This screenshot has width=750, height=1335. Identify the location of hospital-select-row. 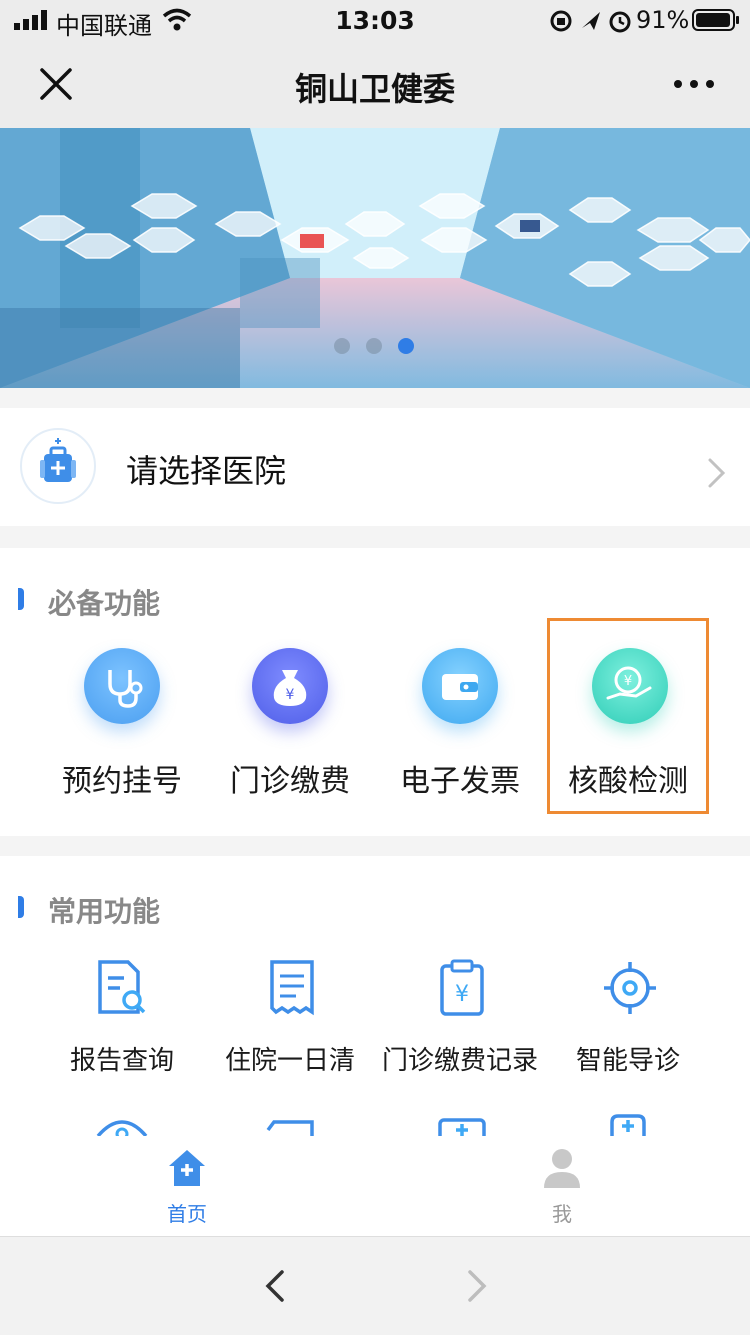
(375, 467).